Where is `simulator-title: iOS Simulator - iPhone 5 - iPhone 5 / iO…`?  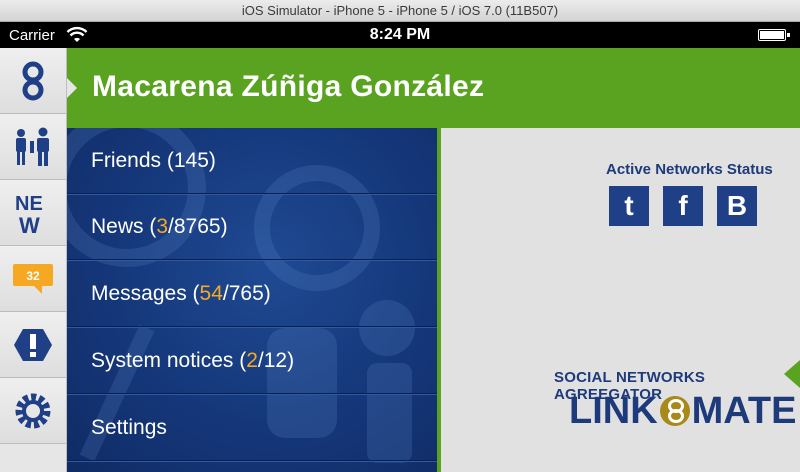
simulator-title: iOS Simulator - iPhone 5 - iPhone 5 / iO… is located at coordinates (400, 10).